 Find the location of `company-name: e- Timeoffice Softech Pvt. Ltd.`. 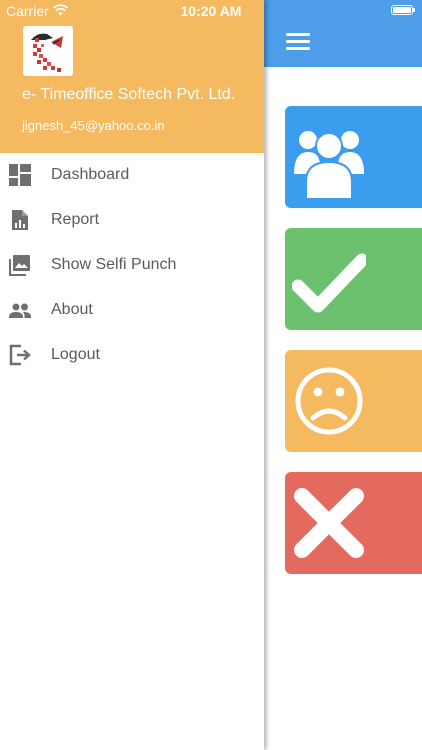

company-name: e- Timeoffice Softech Pvt. Ltd. is located at coordinates (129, 94).